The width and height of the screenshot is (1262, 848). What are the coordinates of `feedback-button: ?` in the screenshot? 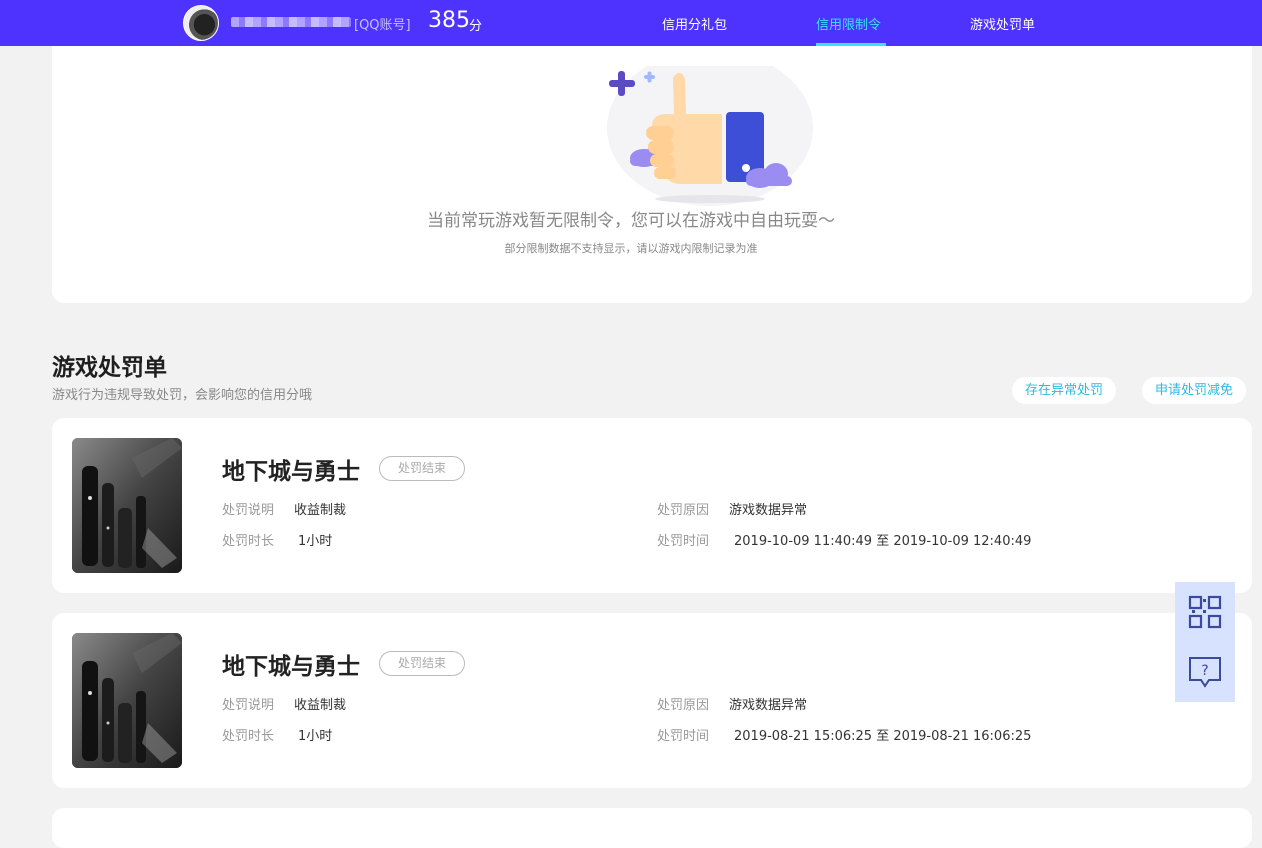 It's located at (1205, 672).